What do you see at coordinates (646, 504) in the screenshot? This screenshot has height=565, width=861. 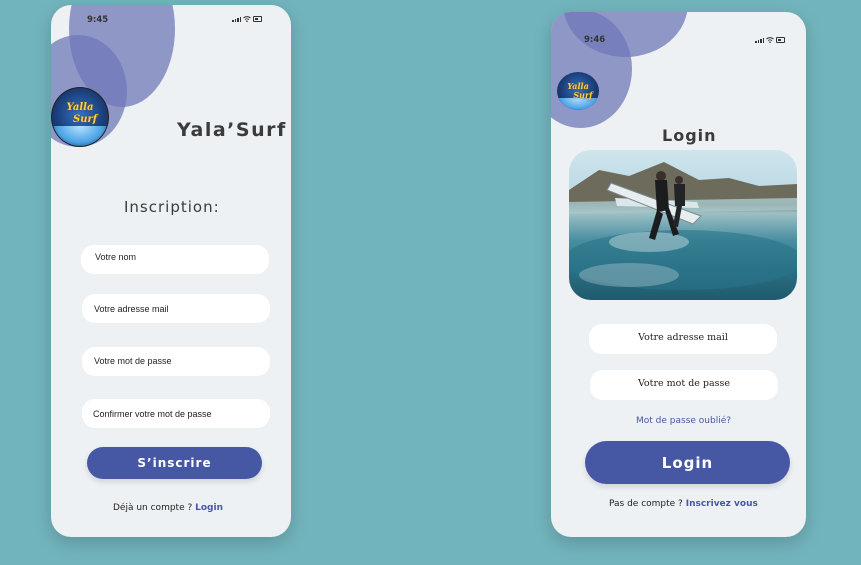 I see `signup-prompt-text: Pas de compte ?` at bounding box center [646, 504].